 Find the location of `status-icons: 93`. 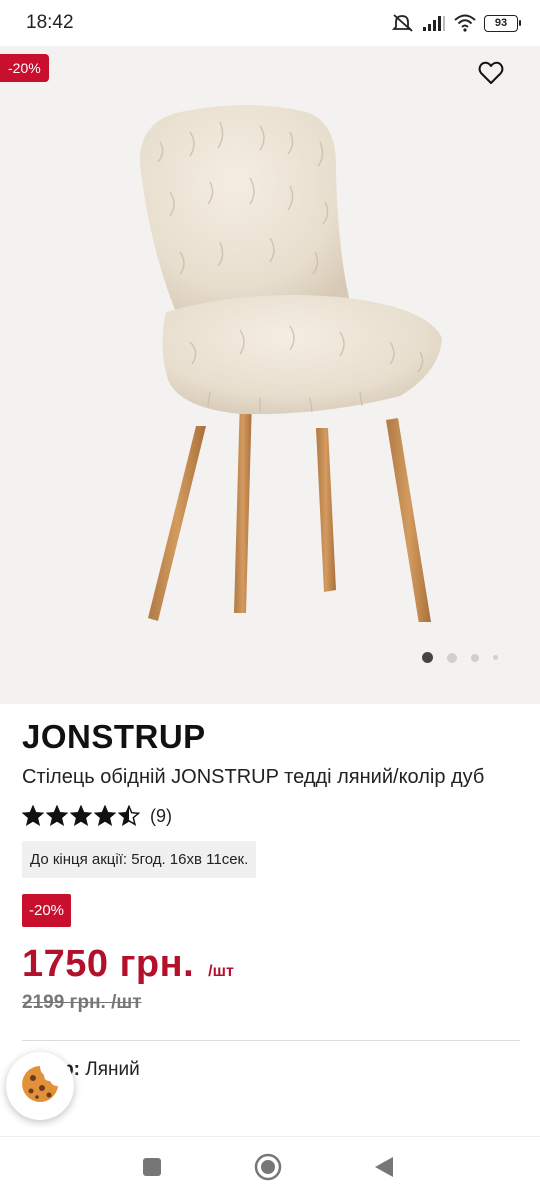

status-icons: 93 is located at coordinates (456, 23).